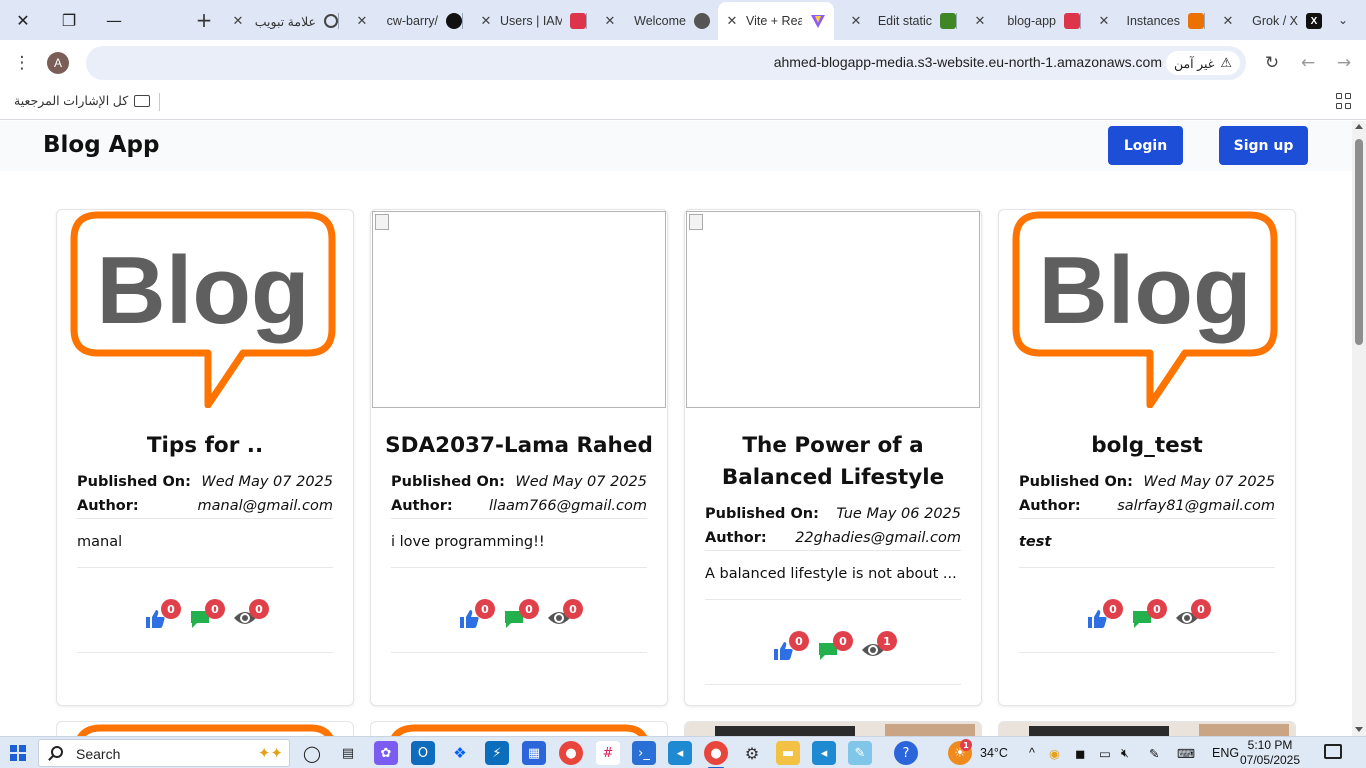  I want to click on security-tray-icon: ◼, so click(1080, 753).